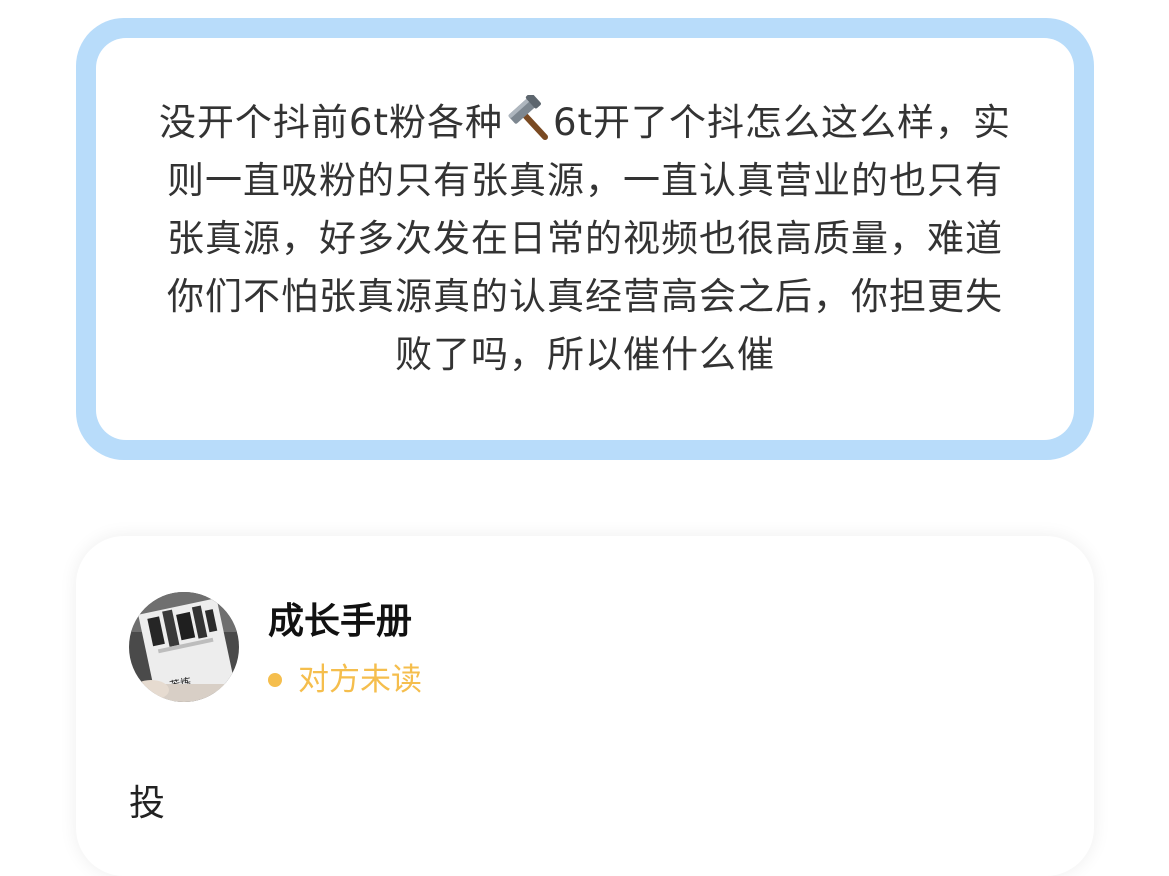 This screenshot has width=1169, height=876. Describe the element at coordinates (147, 803) in the screenshot. I see `reply-message: 投` at that location.